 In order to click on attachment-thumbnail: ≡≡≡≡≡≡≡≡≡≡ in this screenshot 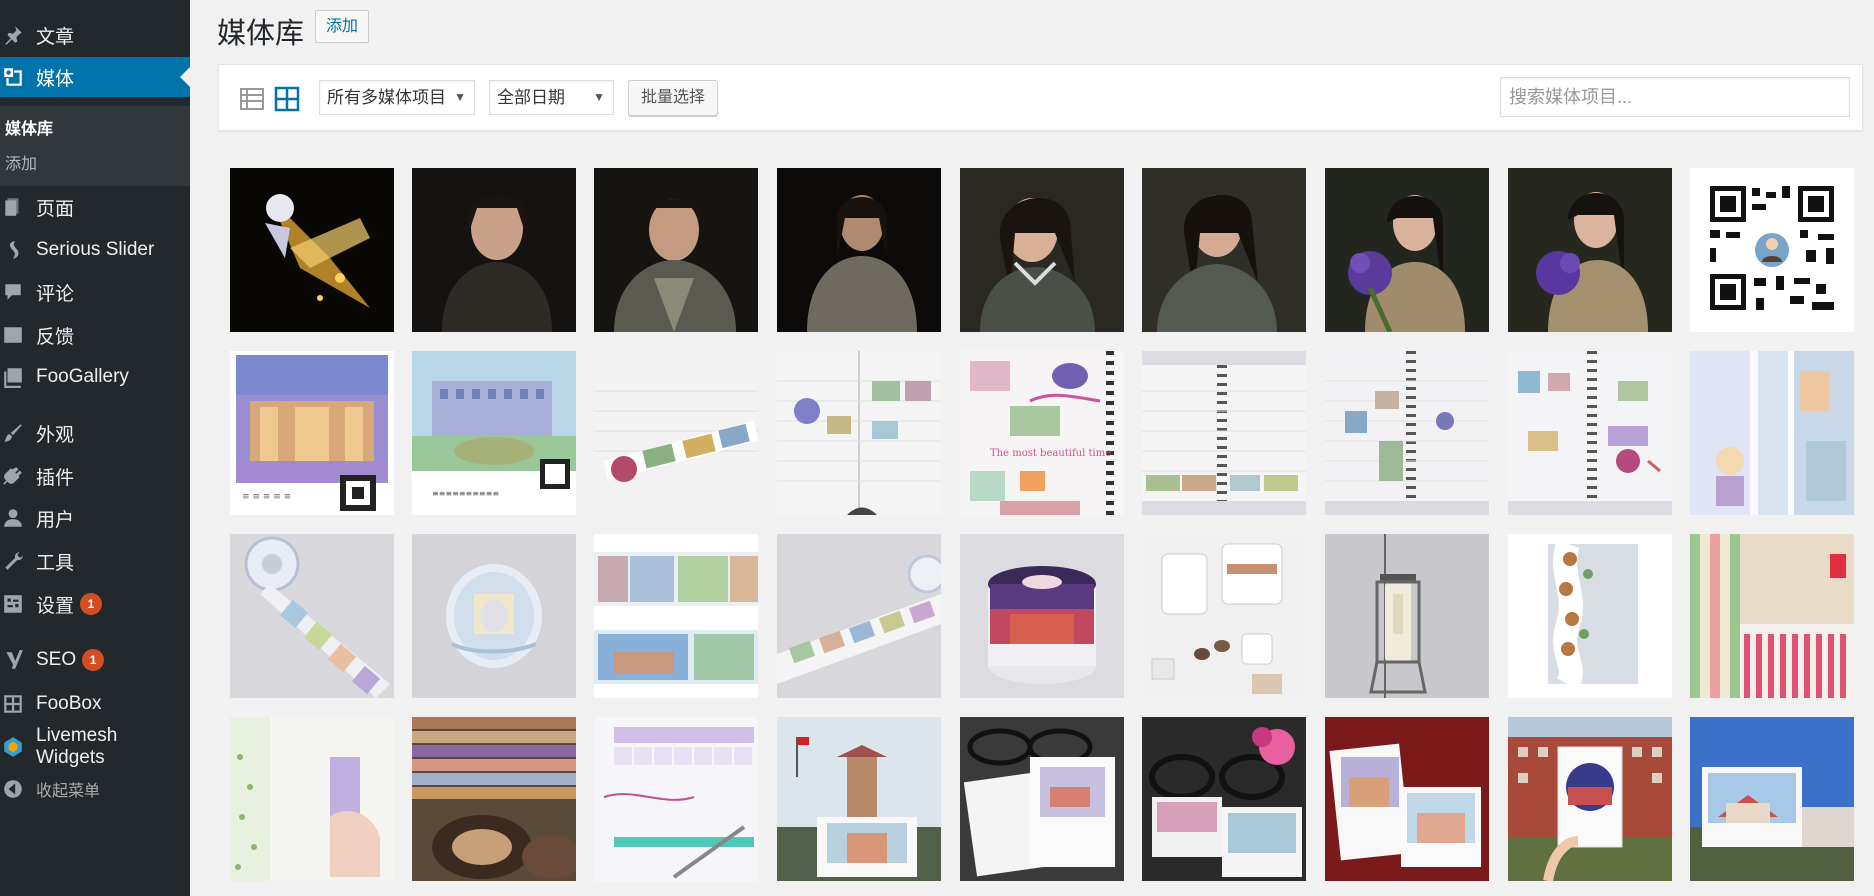, I will do `click(494, 433)`.